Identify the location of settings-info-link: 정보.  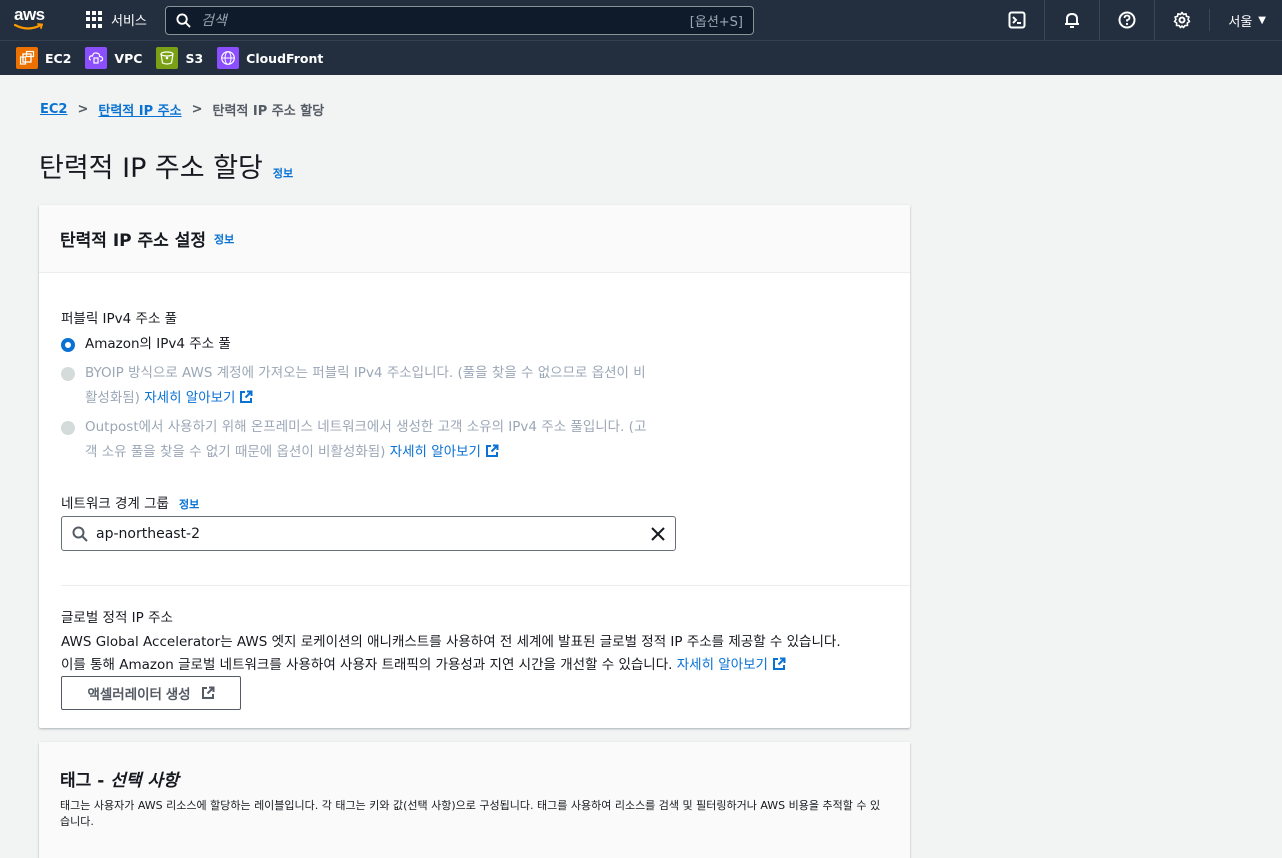
(224, 239).